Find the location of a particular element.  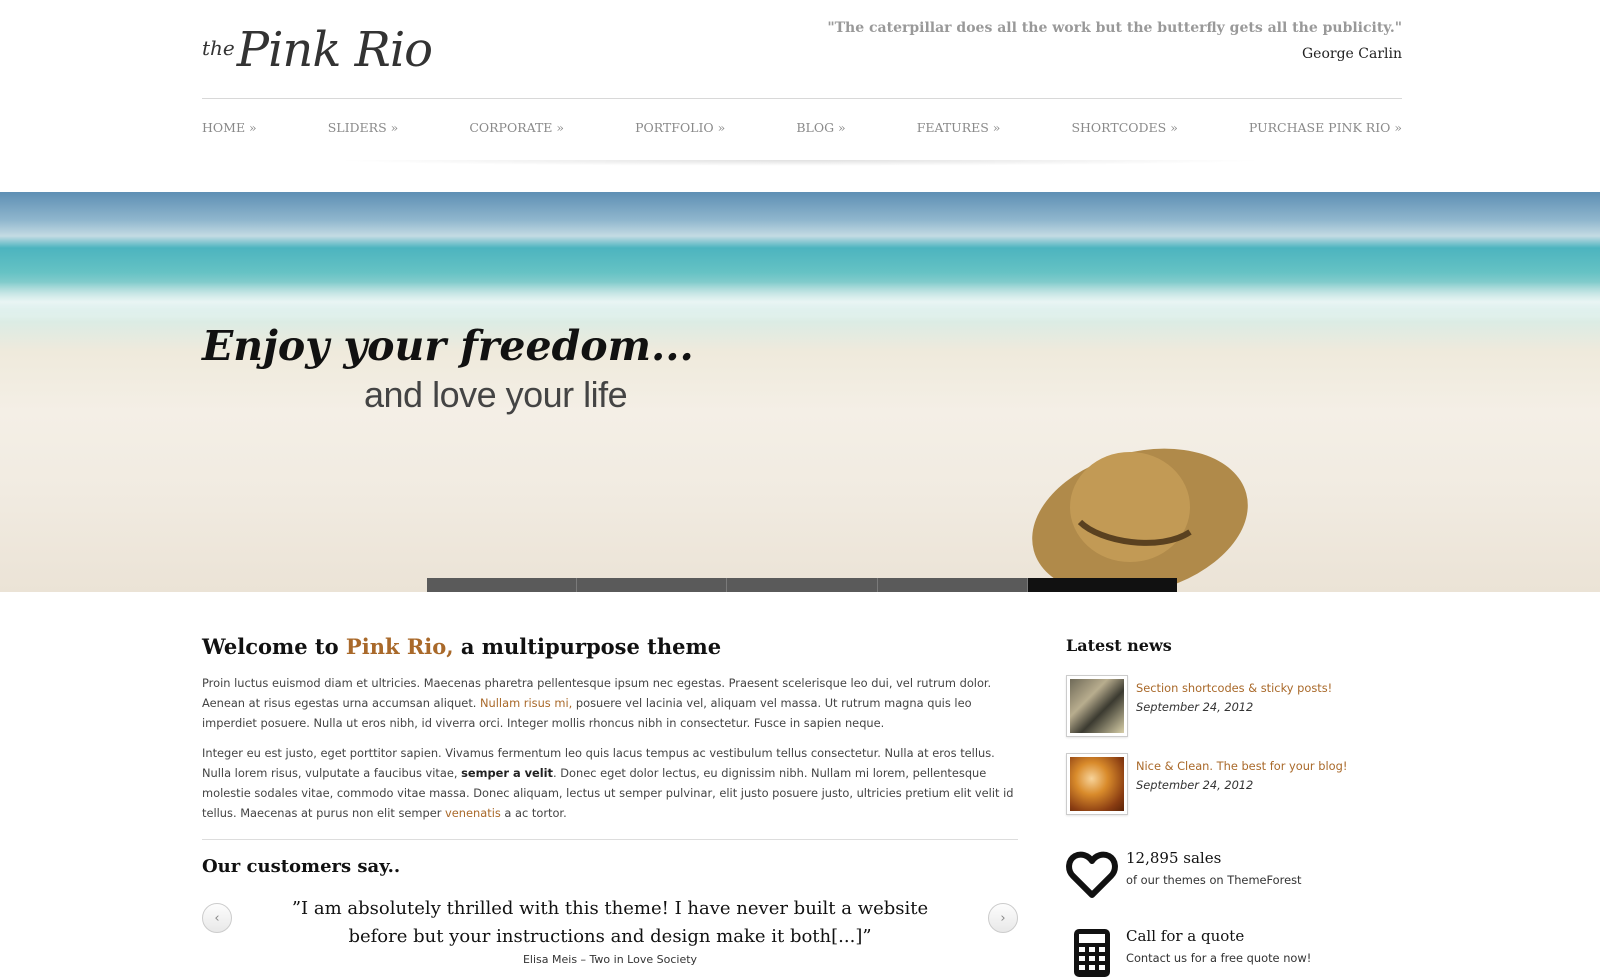

nav-shadow is located at coordinates (800, 163).